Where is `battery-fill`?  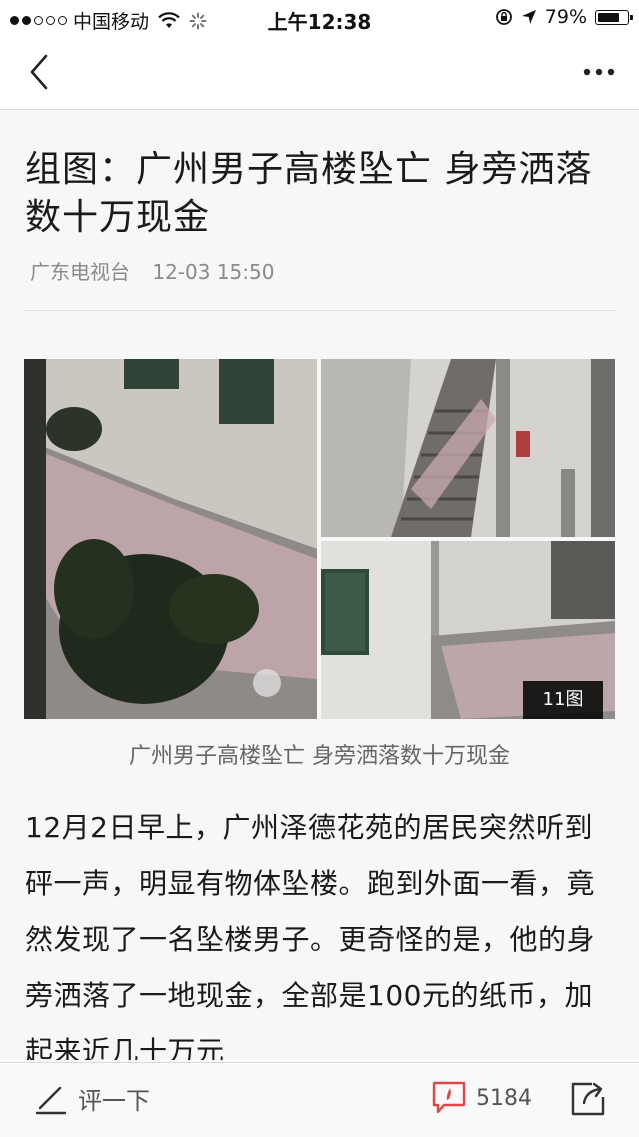
battery-fill is located at coordinates (609, 17).